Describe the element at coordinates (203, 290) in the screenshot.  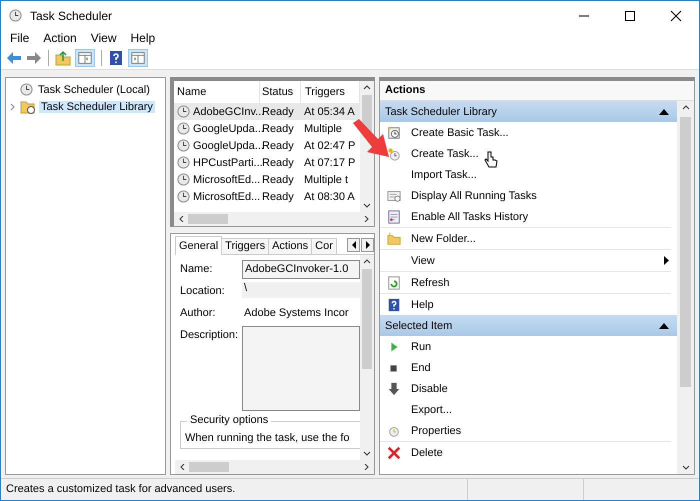
I see `field-label: Location:` at that location.